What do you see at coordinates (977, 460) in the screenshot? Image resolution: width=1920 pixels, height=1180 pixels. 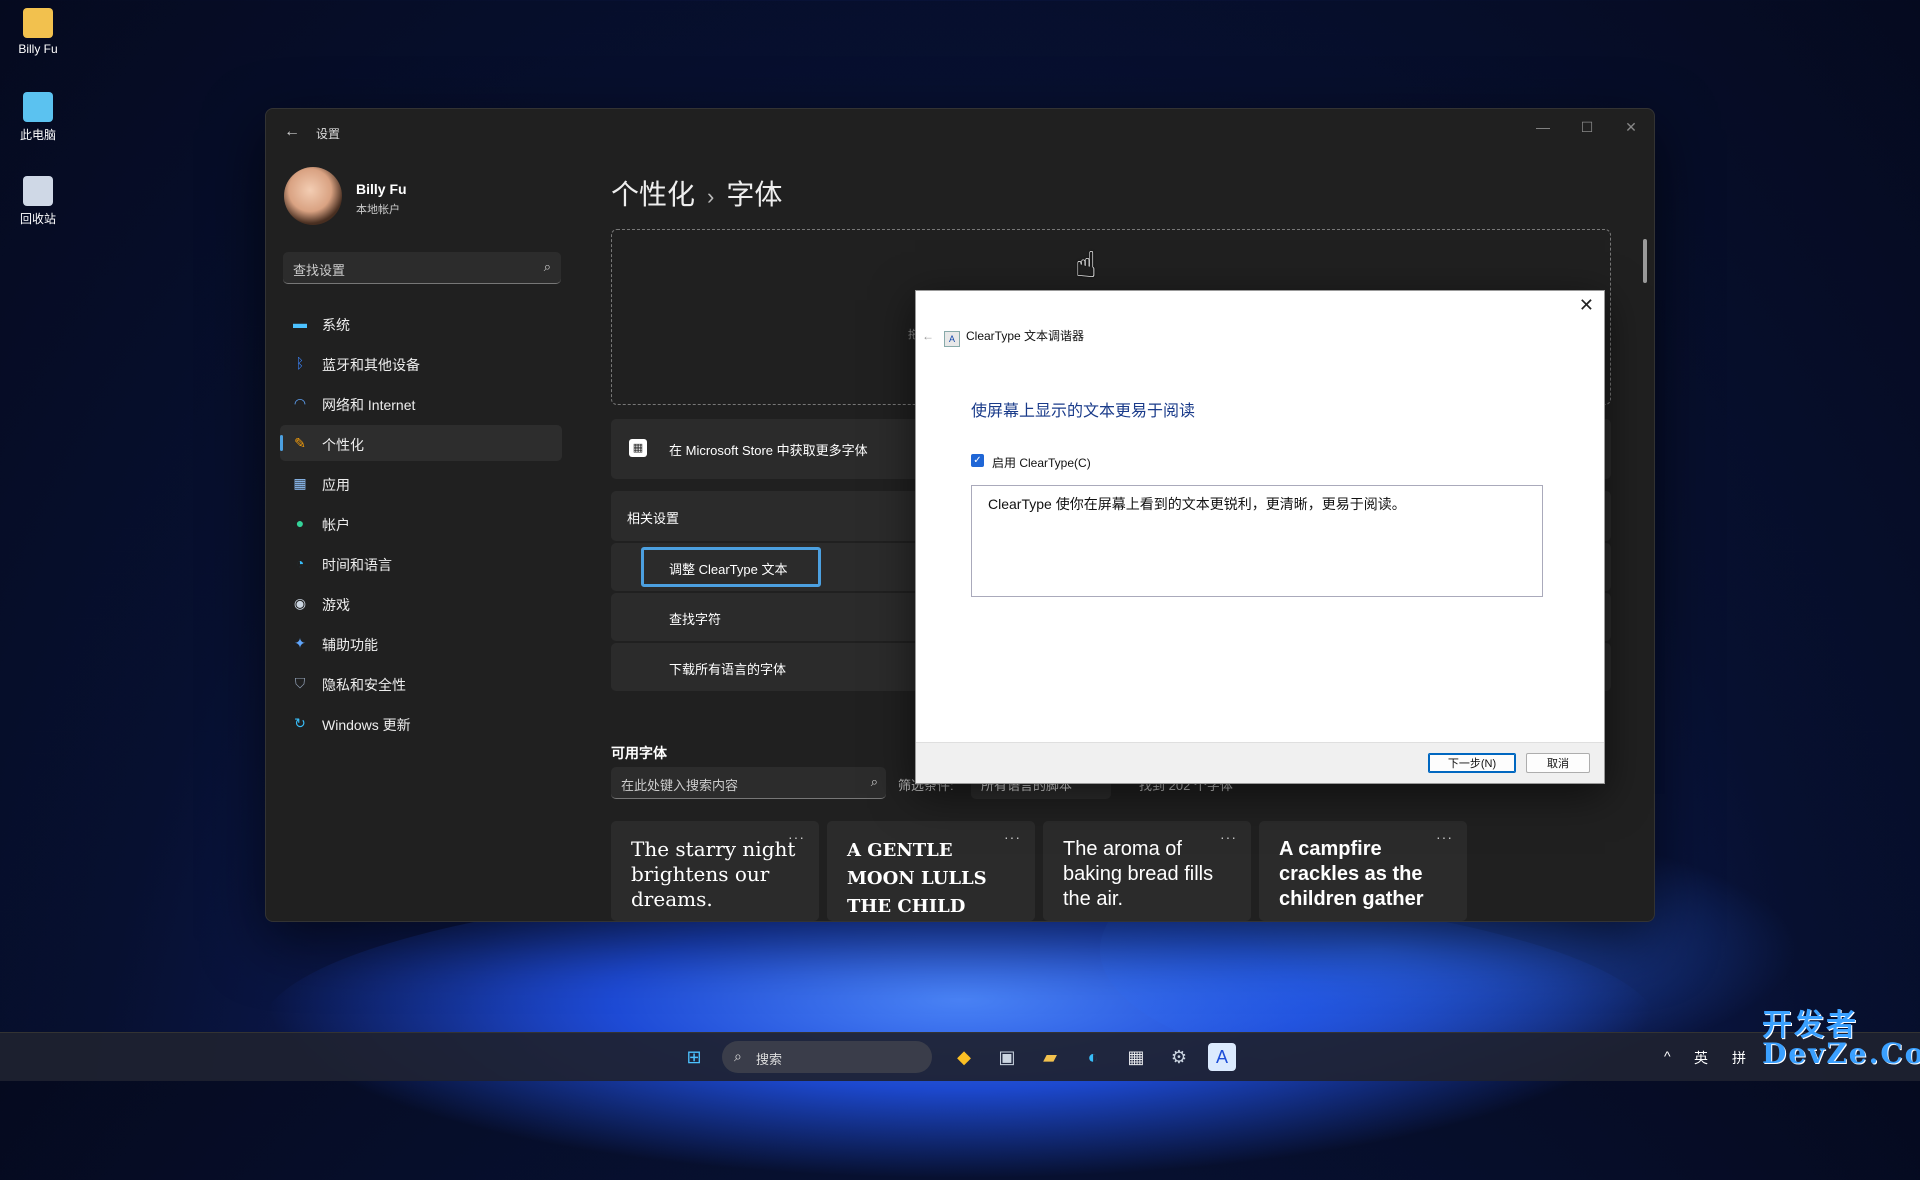 I see `enable-cleartype-checkbox: ✓` at bounding box center [977, 460].